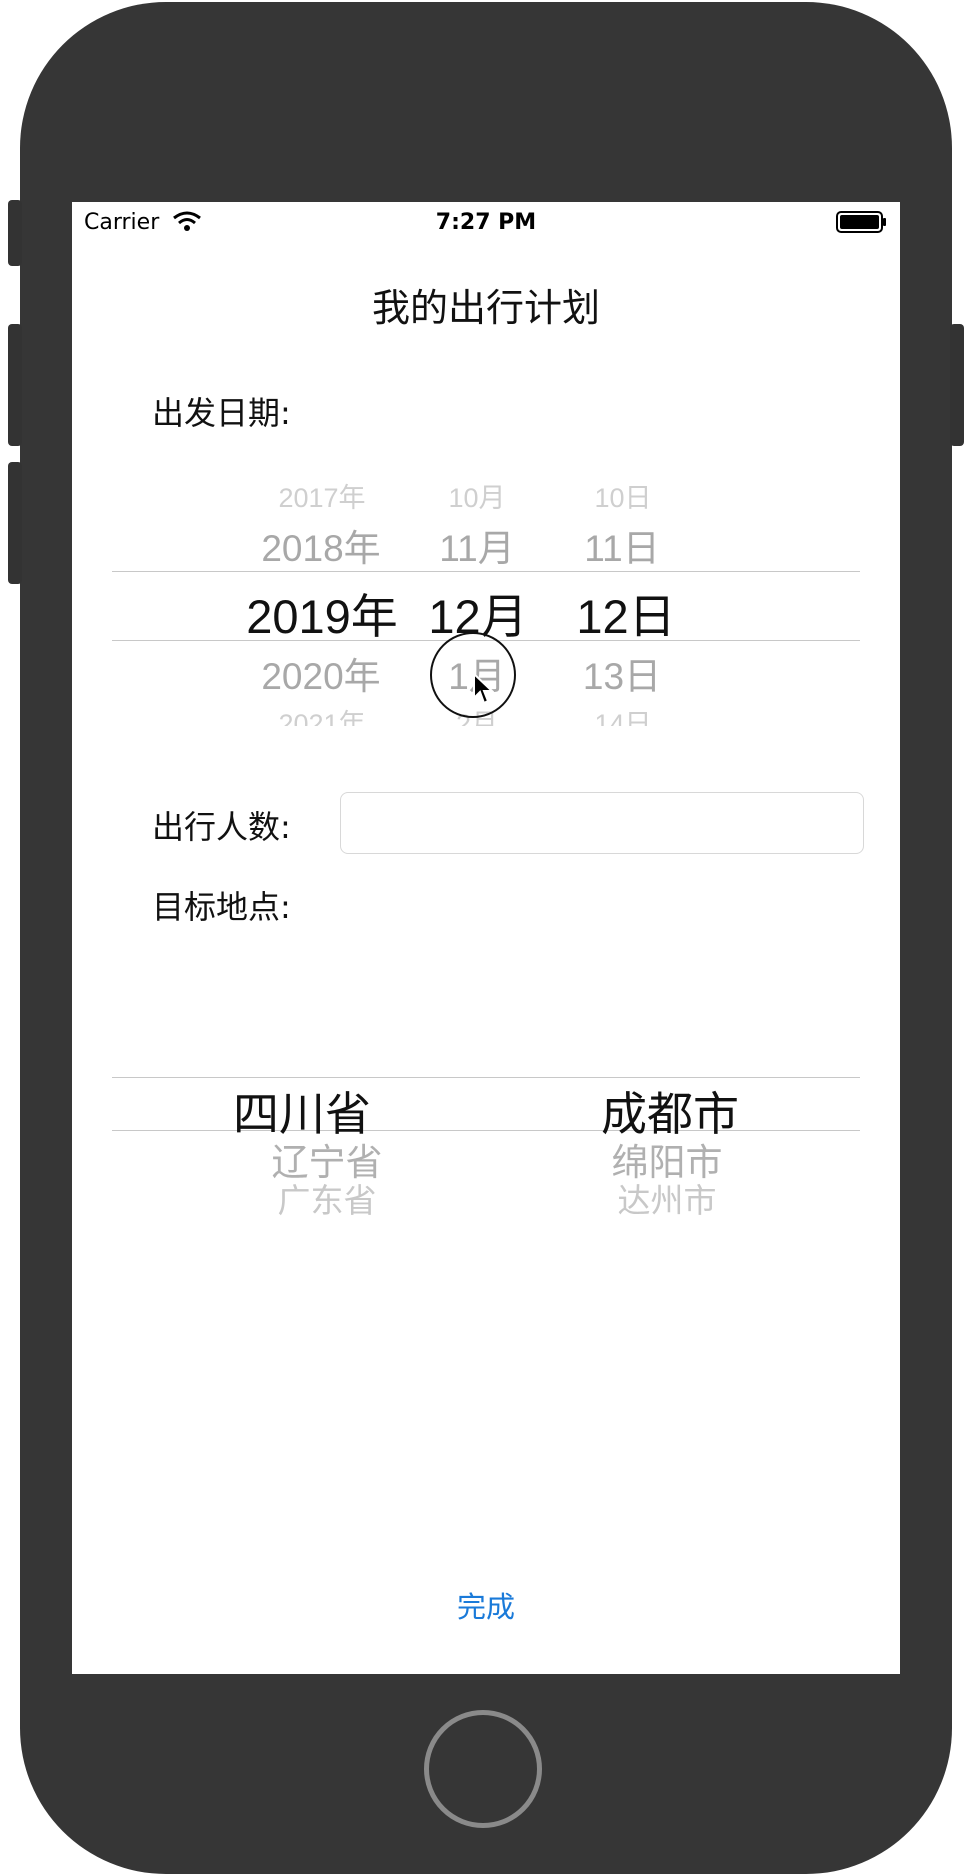 This screenshot has height=1876, width=972. I want to click on day-option: 10日, so click(623, 495).